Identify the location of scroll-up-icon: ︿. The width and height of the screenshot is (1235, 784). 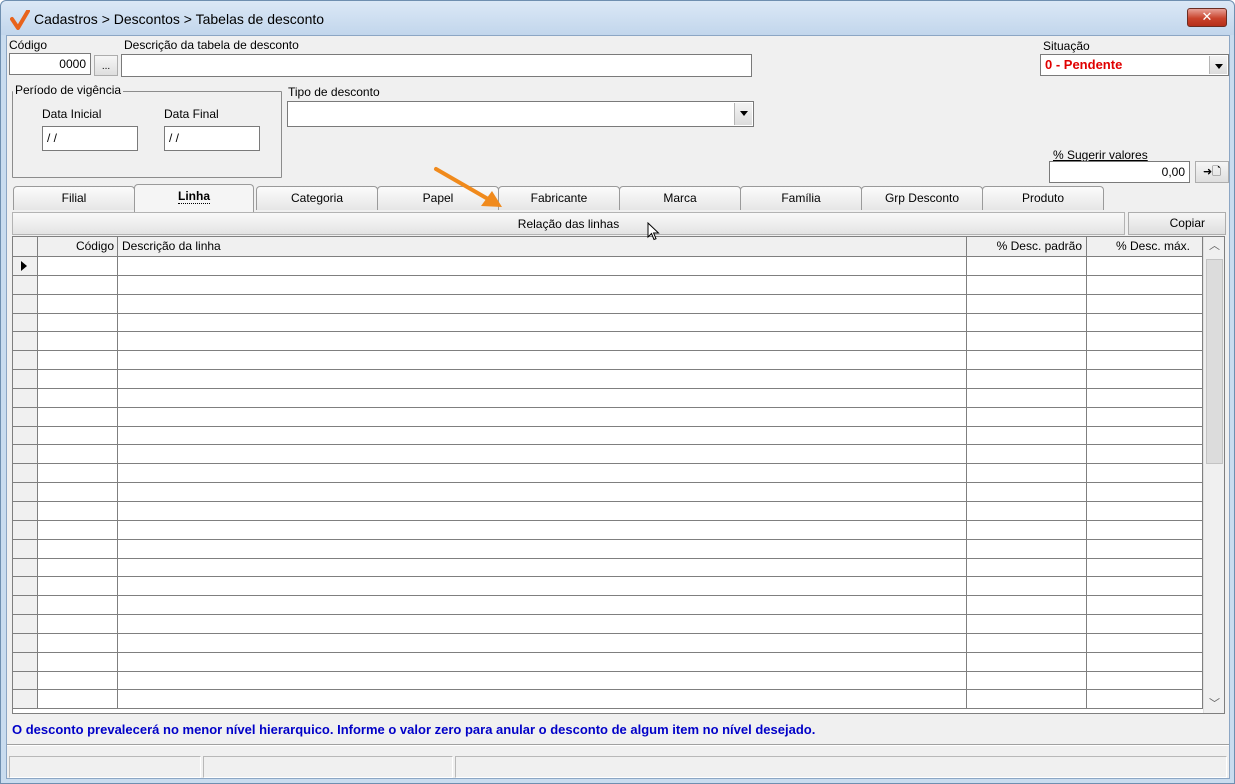
(1214, 246).